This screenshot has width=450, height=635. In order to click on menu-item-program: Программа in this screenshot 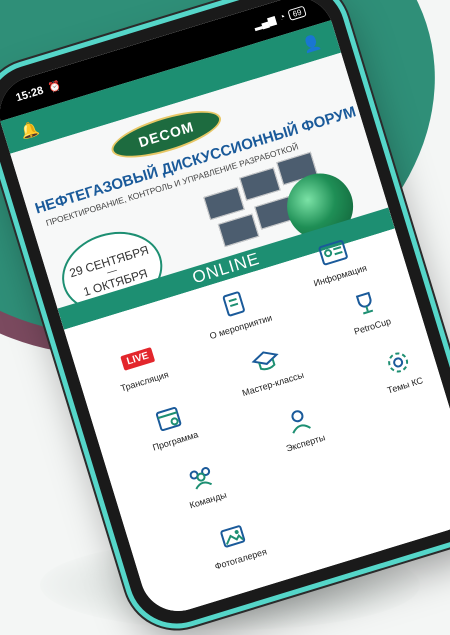, I will do `click(170, 425)`.